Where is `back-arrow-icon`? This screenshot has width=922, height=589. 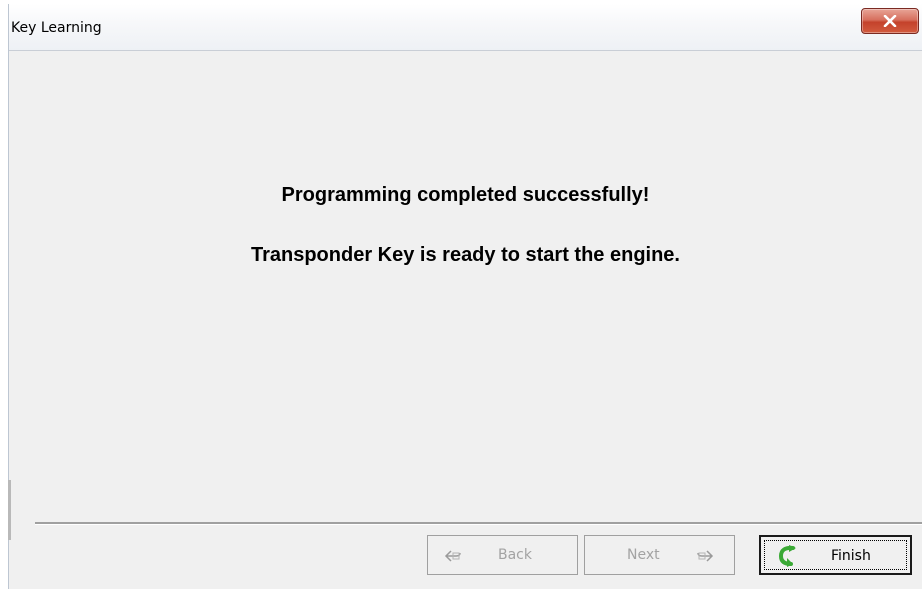 back-arrow-icon is located at coordinates (453, 558).